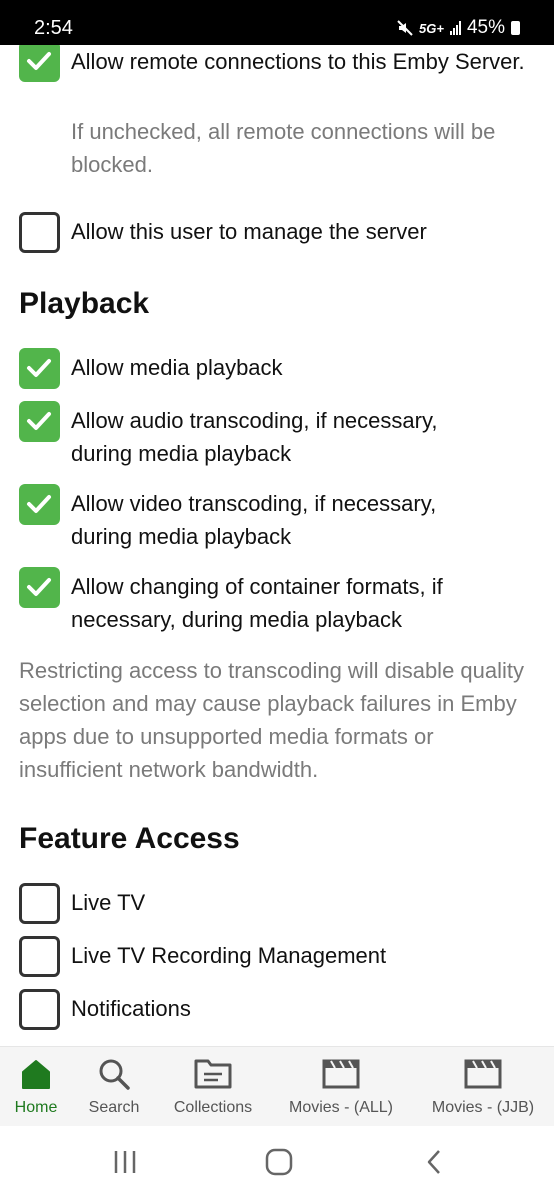 Image resolution: width=554 pixels, height=1200 pixels. I want to click on nav-collections: Collections, so click(213, 1087).